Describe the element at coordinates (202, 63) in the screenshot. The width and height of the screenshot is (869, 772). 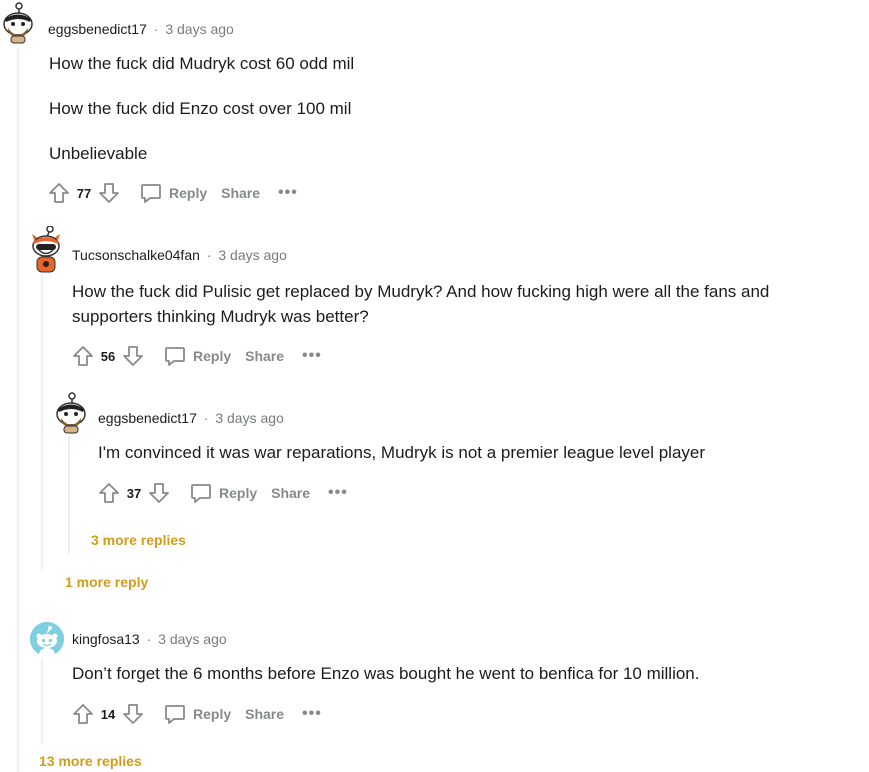
I see `comment-body-line: How the fuck did Mudryk cost 60 odd mil` at that location.